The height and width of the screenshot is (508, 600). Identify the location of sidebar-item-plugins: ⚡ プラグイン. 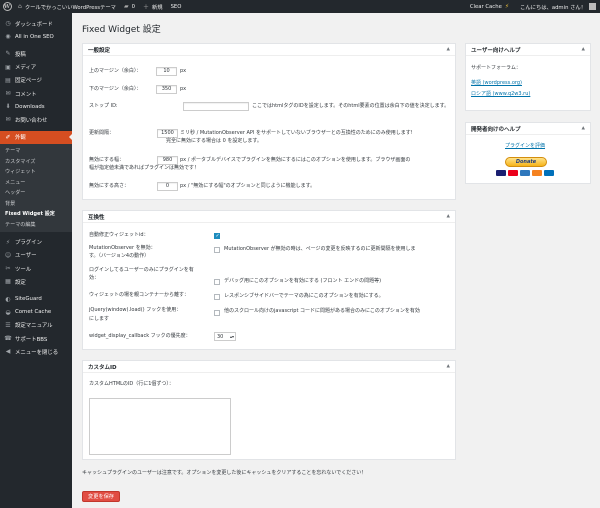
(36, 242).